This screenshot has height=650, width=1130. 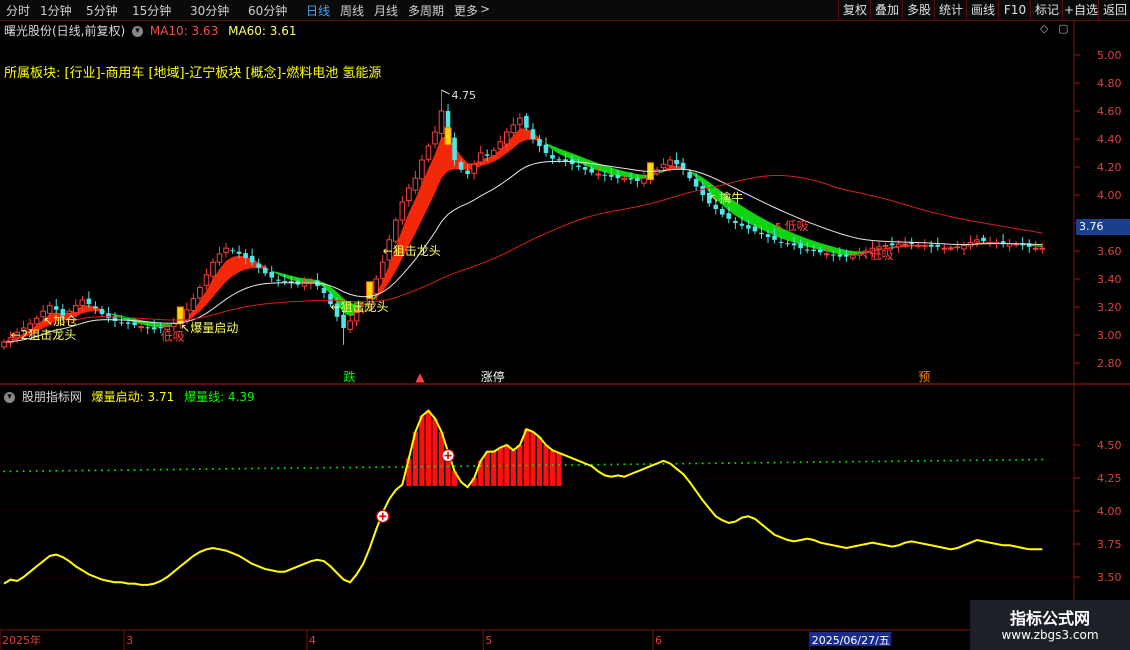 I want to click on watermark-url: www.zbgs3.com, so click(x=1050, y=635).